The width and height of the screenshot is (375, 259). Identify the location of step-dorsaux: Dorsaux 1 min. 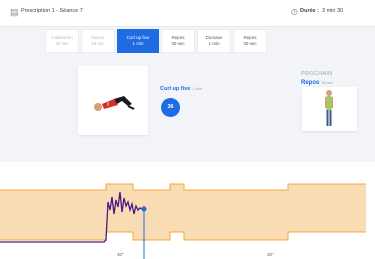
(214, 41).